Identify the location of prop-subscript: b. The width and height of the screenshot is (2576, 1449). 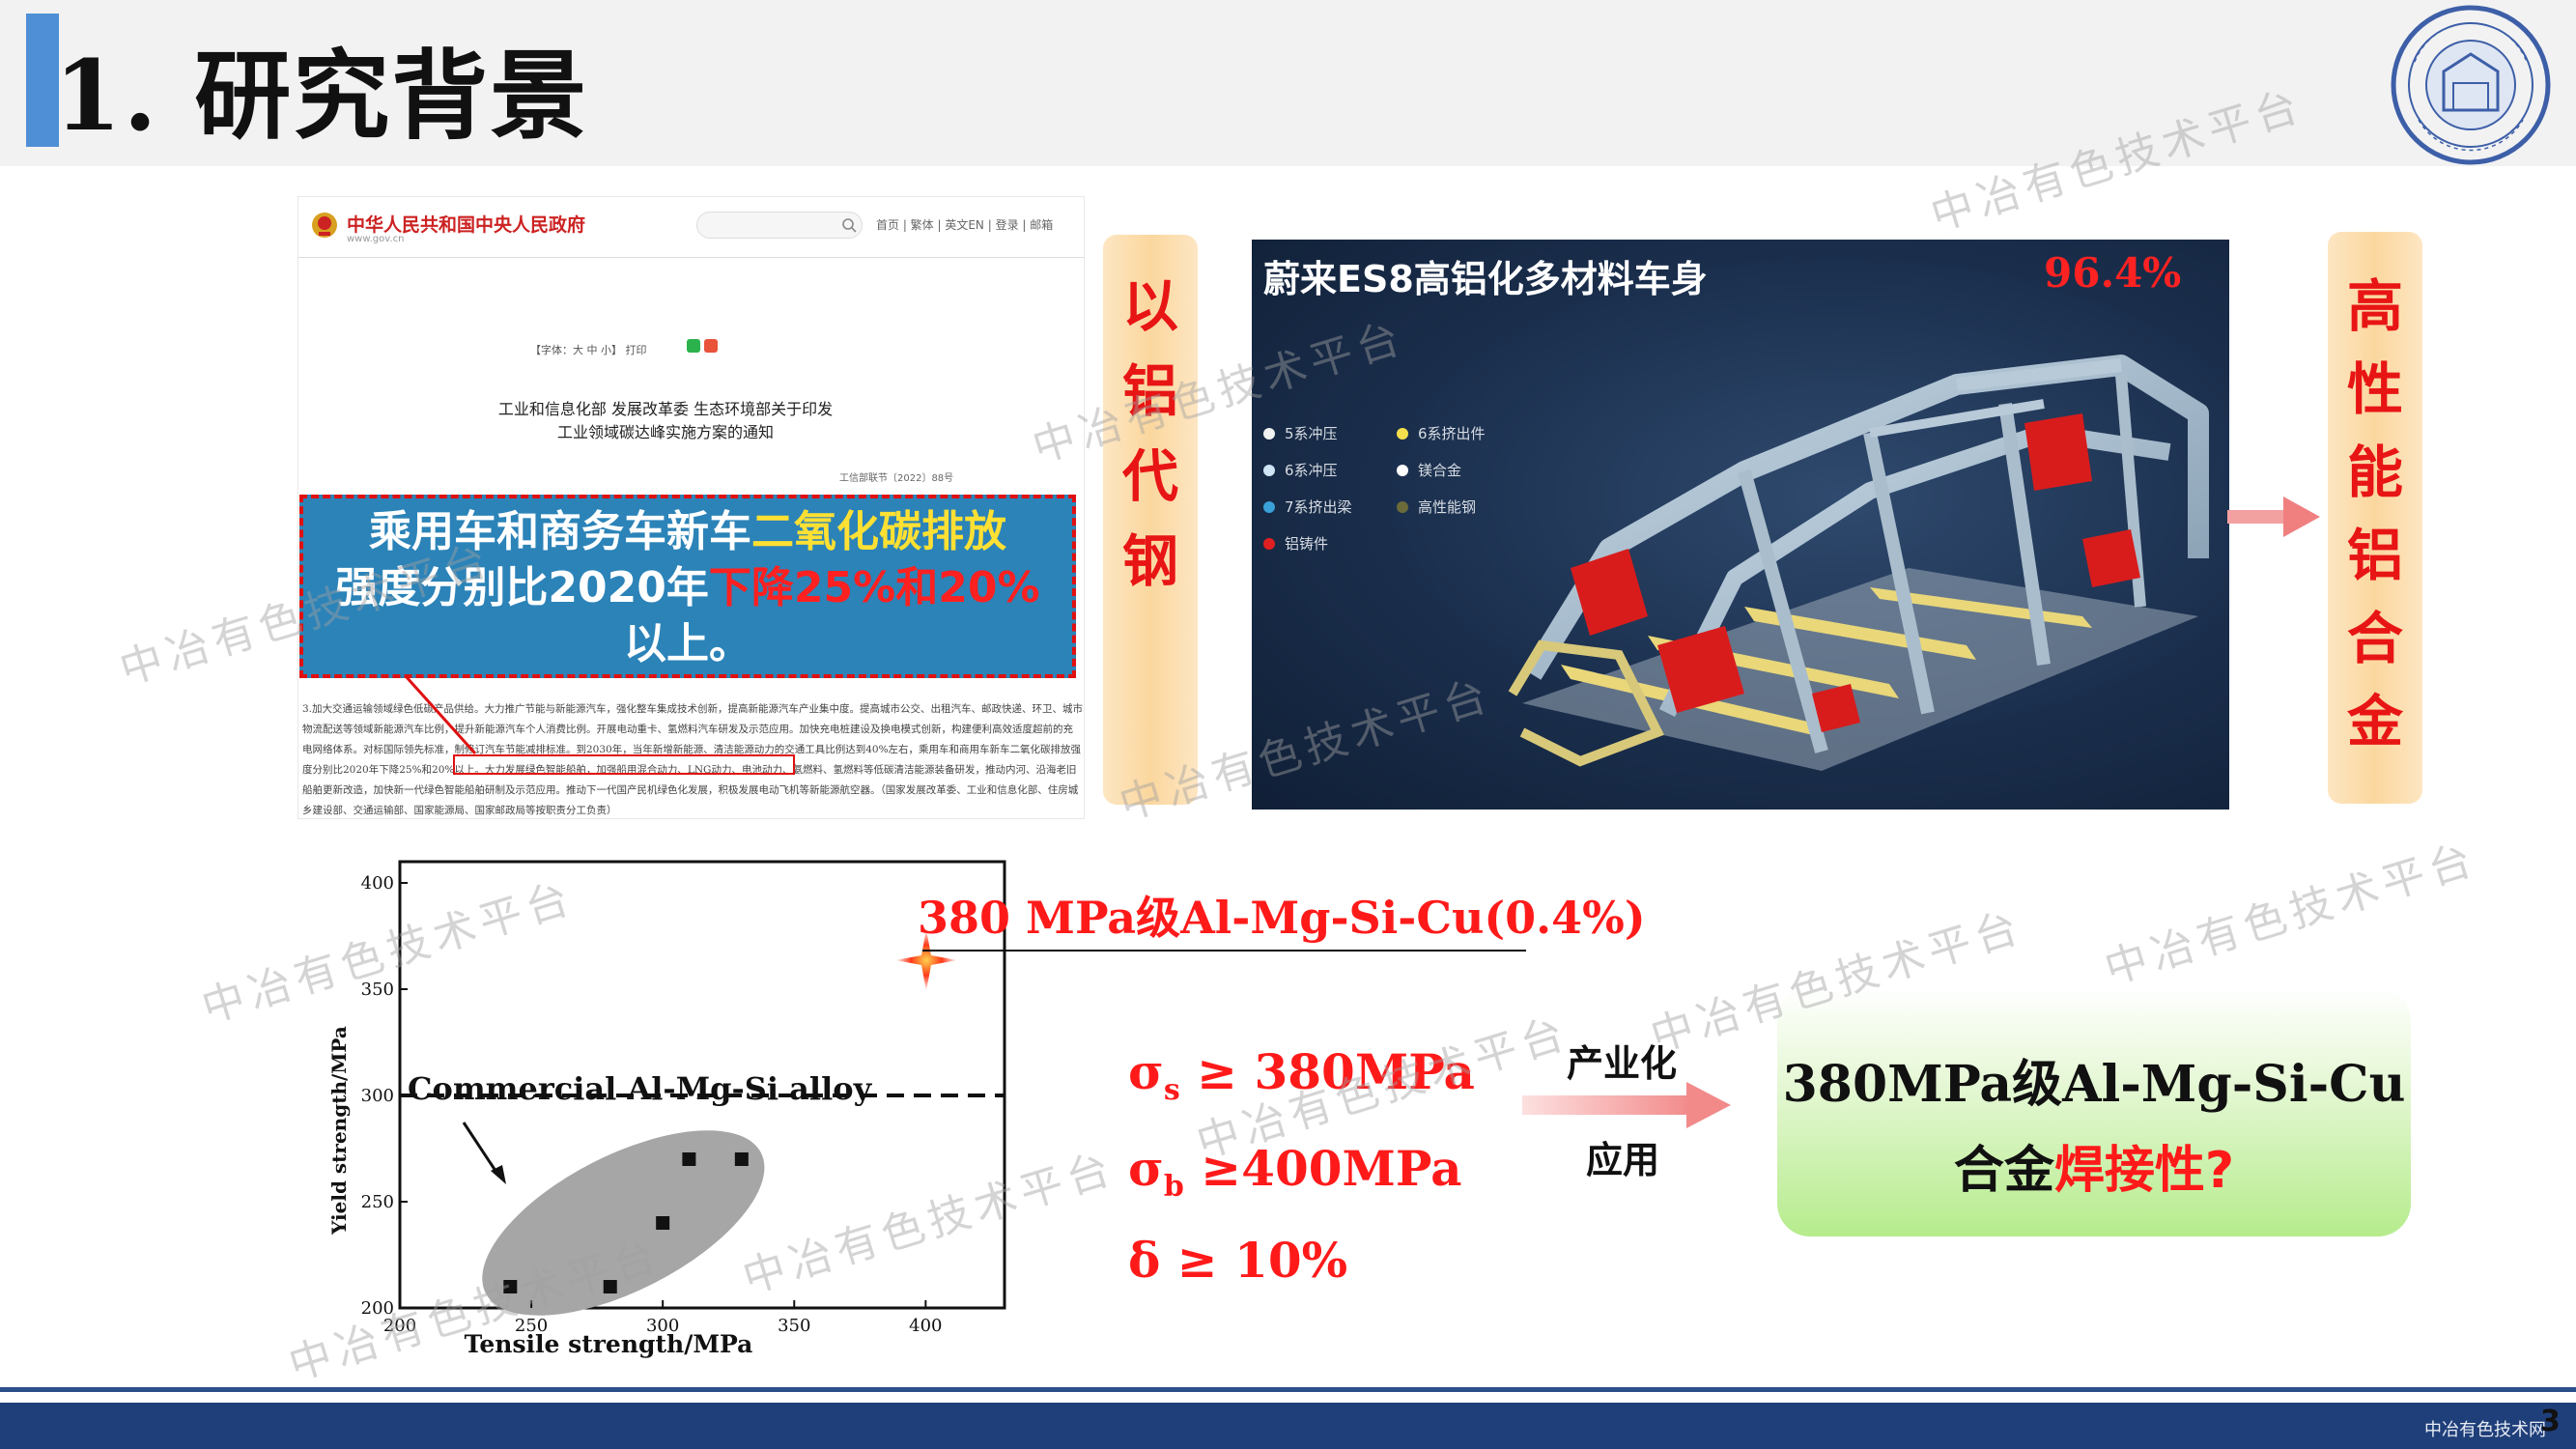
(1173, 1187).